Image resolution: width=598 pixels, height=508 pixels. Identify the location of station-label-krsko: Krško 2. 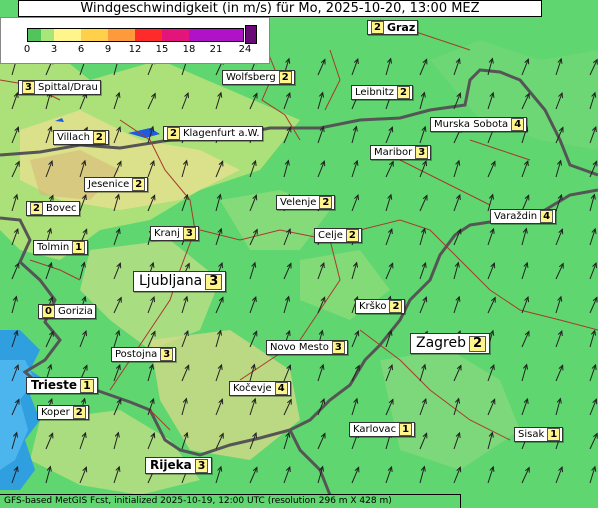
(380, 306).